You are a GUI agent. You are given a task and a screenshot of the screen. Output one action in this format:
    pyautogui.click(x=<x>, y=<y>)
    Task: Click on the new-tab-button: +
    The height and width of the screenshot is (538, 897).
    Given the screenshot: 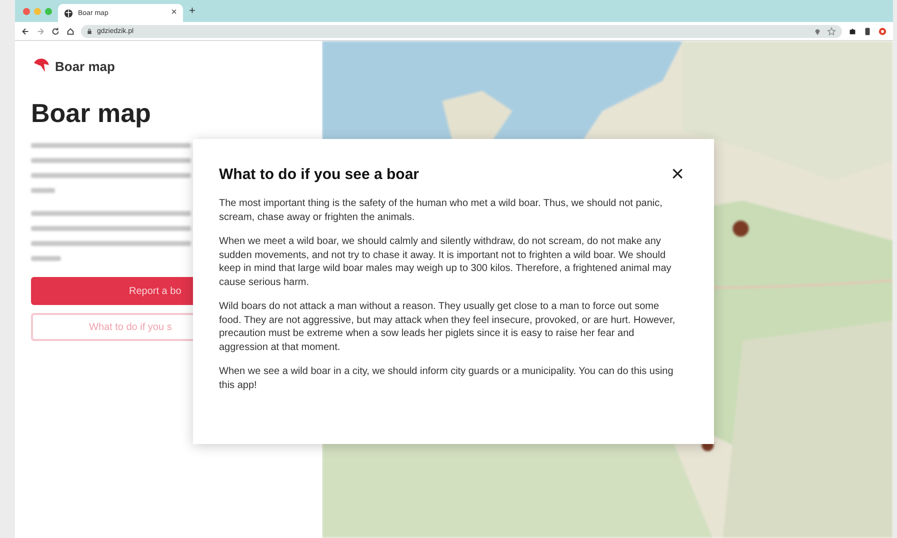 What is the action you would take?
    pyautogui.click(x=192, y=11)
    